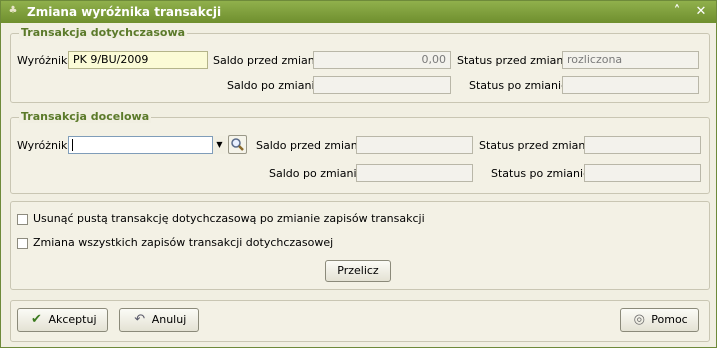 The height and width of the screenshot is (348, 717). I want to click on recalculate-button-label: Przelicz, so click(358, 270).